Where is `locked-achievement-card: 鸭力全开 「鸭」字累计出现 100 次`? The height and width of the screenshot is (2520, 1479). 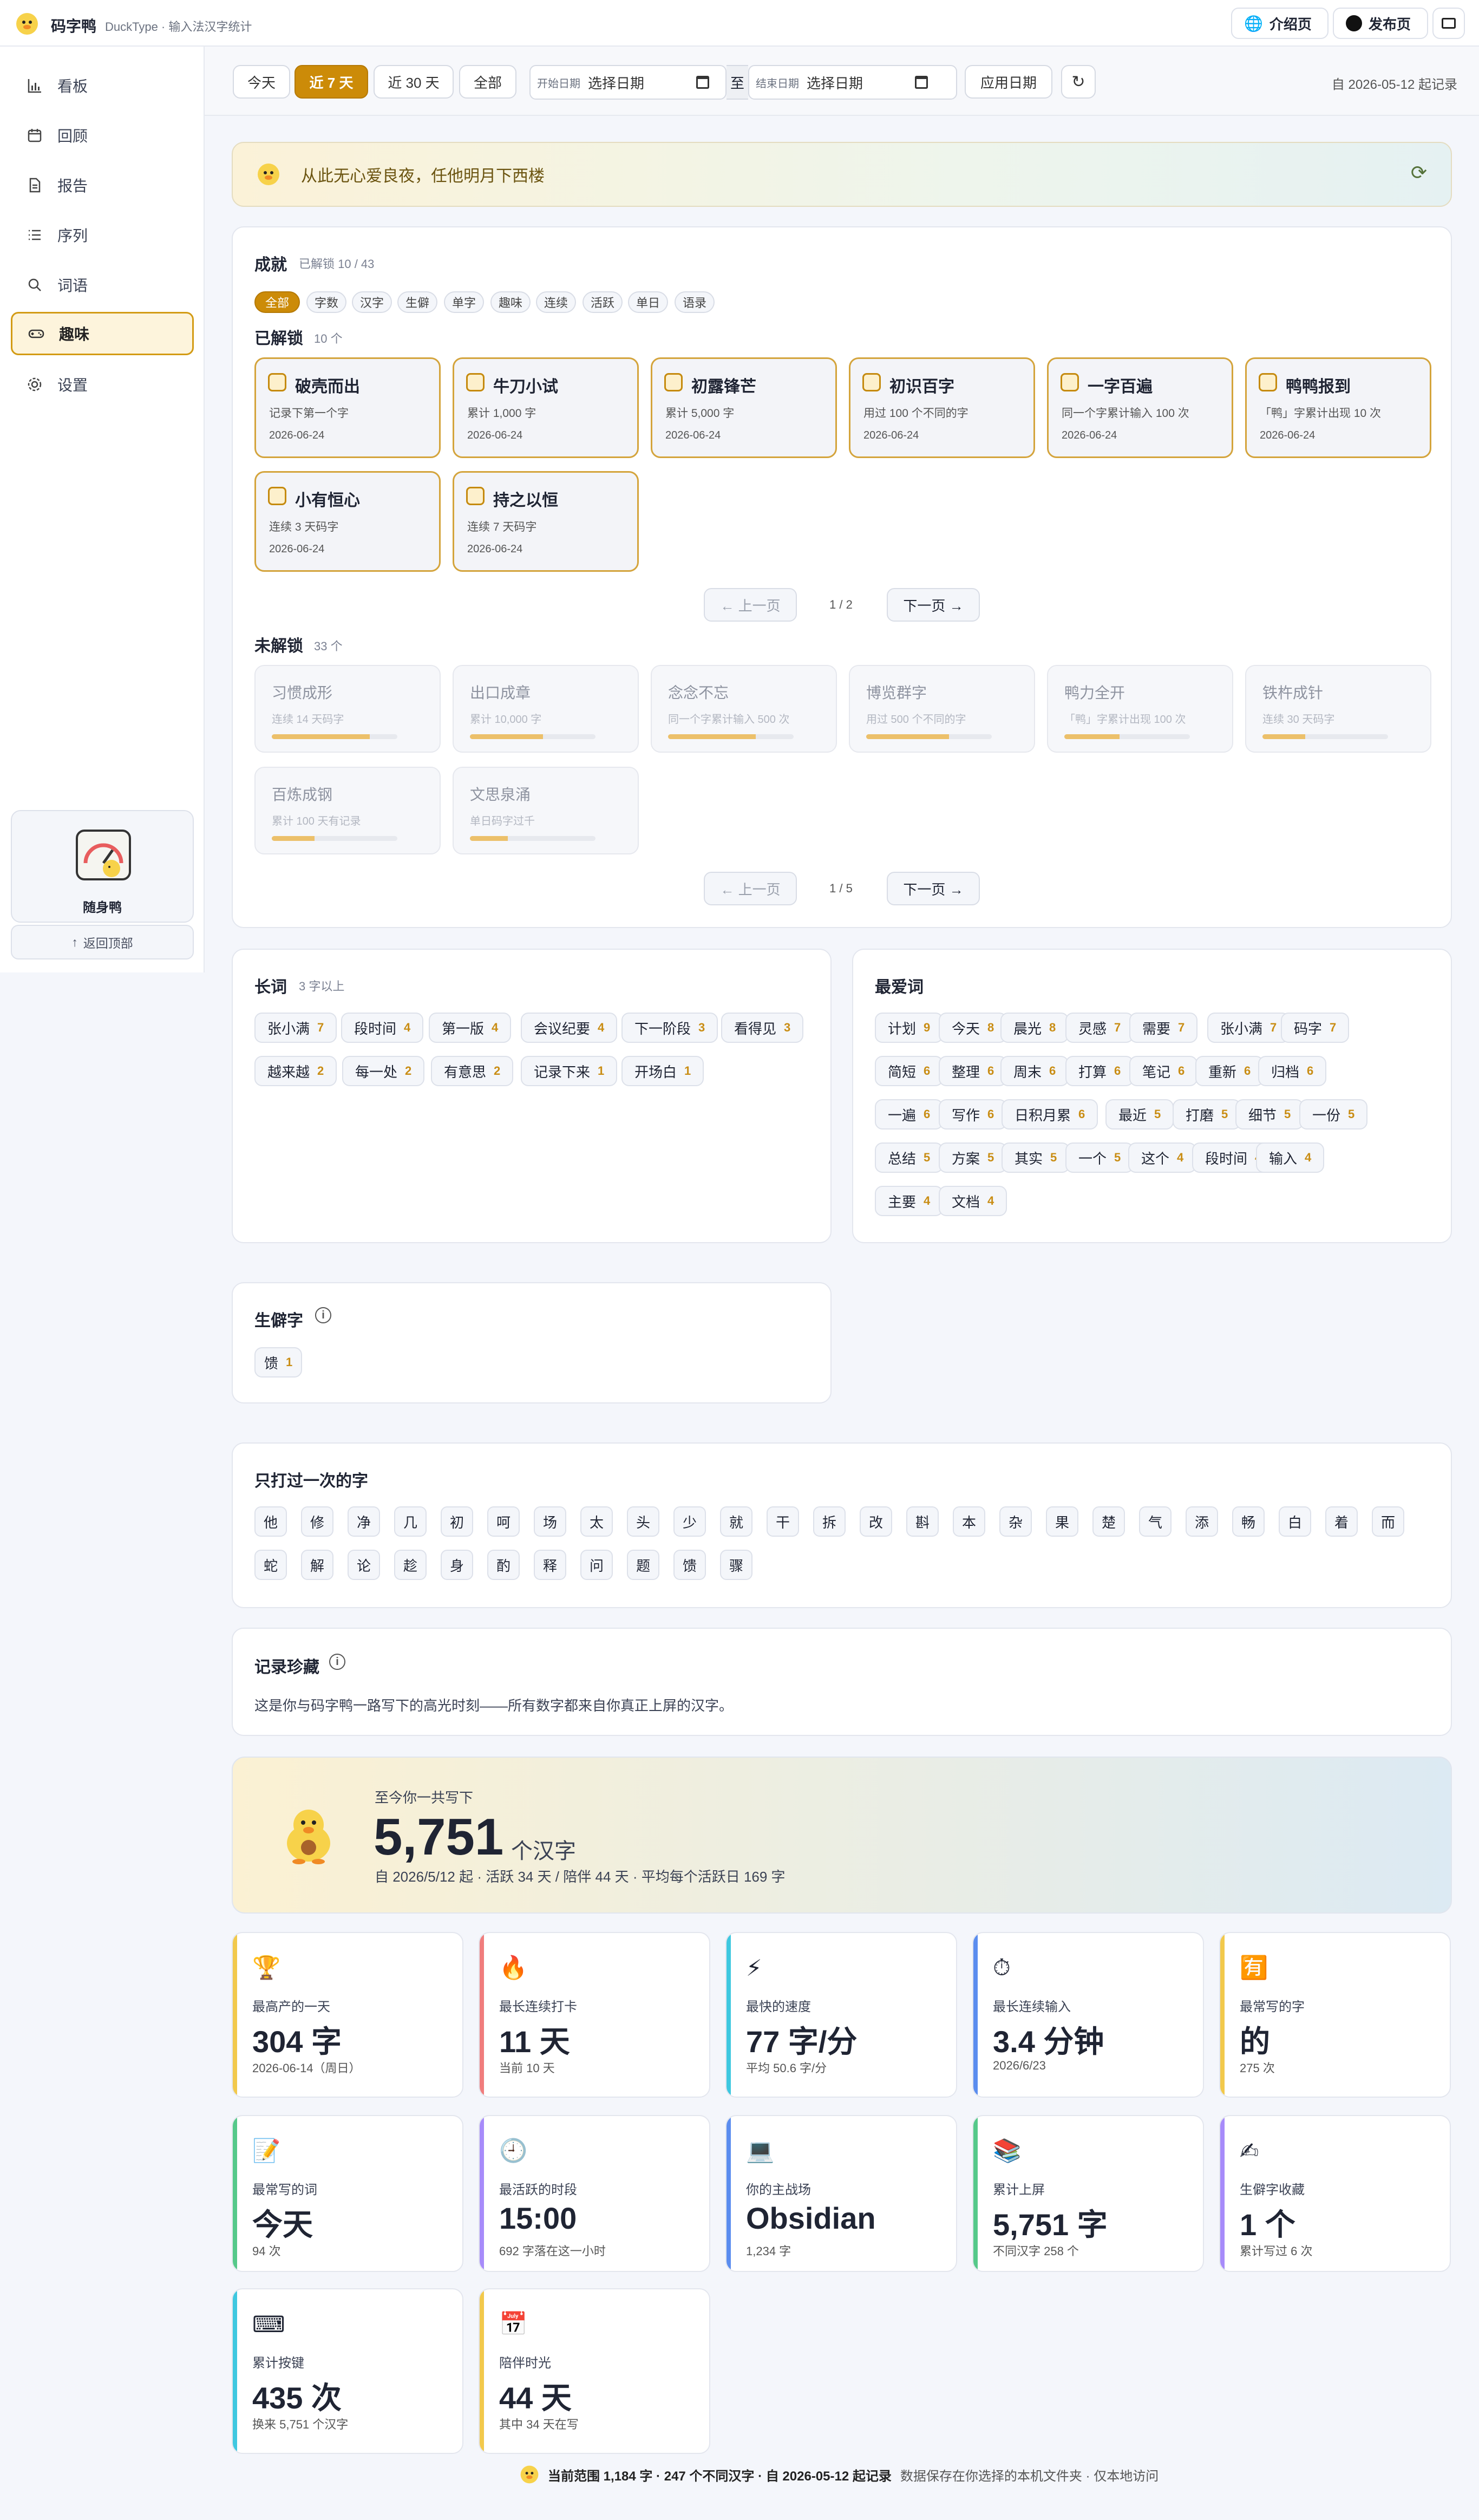
locked-achievement-card: 鸭力全开 「鸭」字累计出现 100 次 is located at coordinates (1140, 709).